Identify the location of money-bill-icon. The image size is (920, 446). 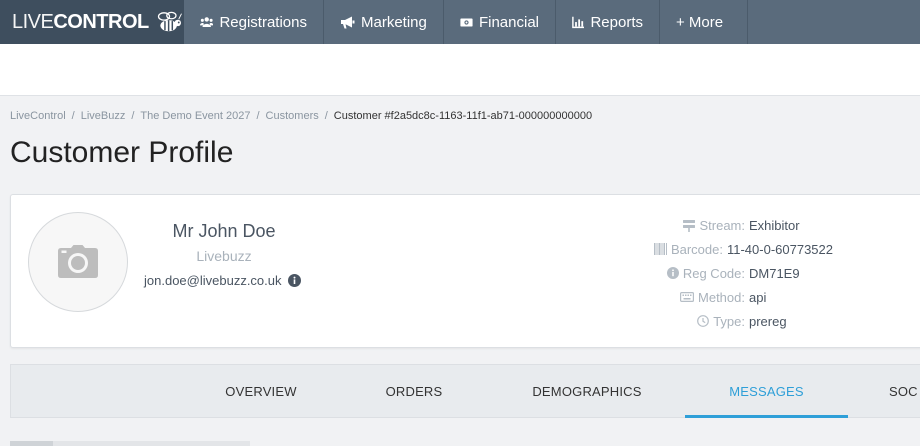
(466, 22).